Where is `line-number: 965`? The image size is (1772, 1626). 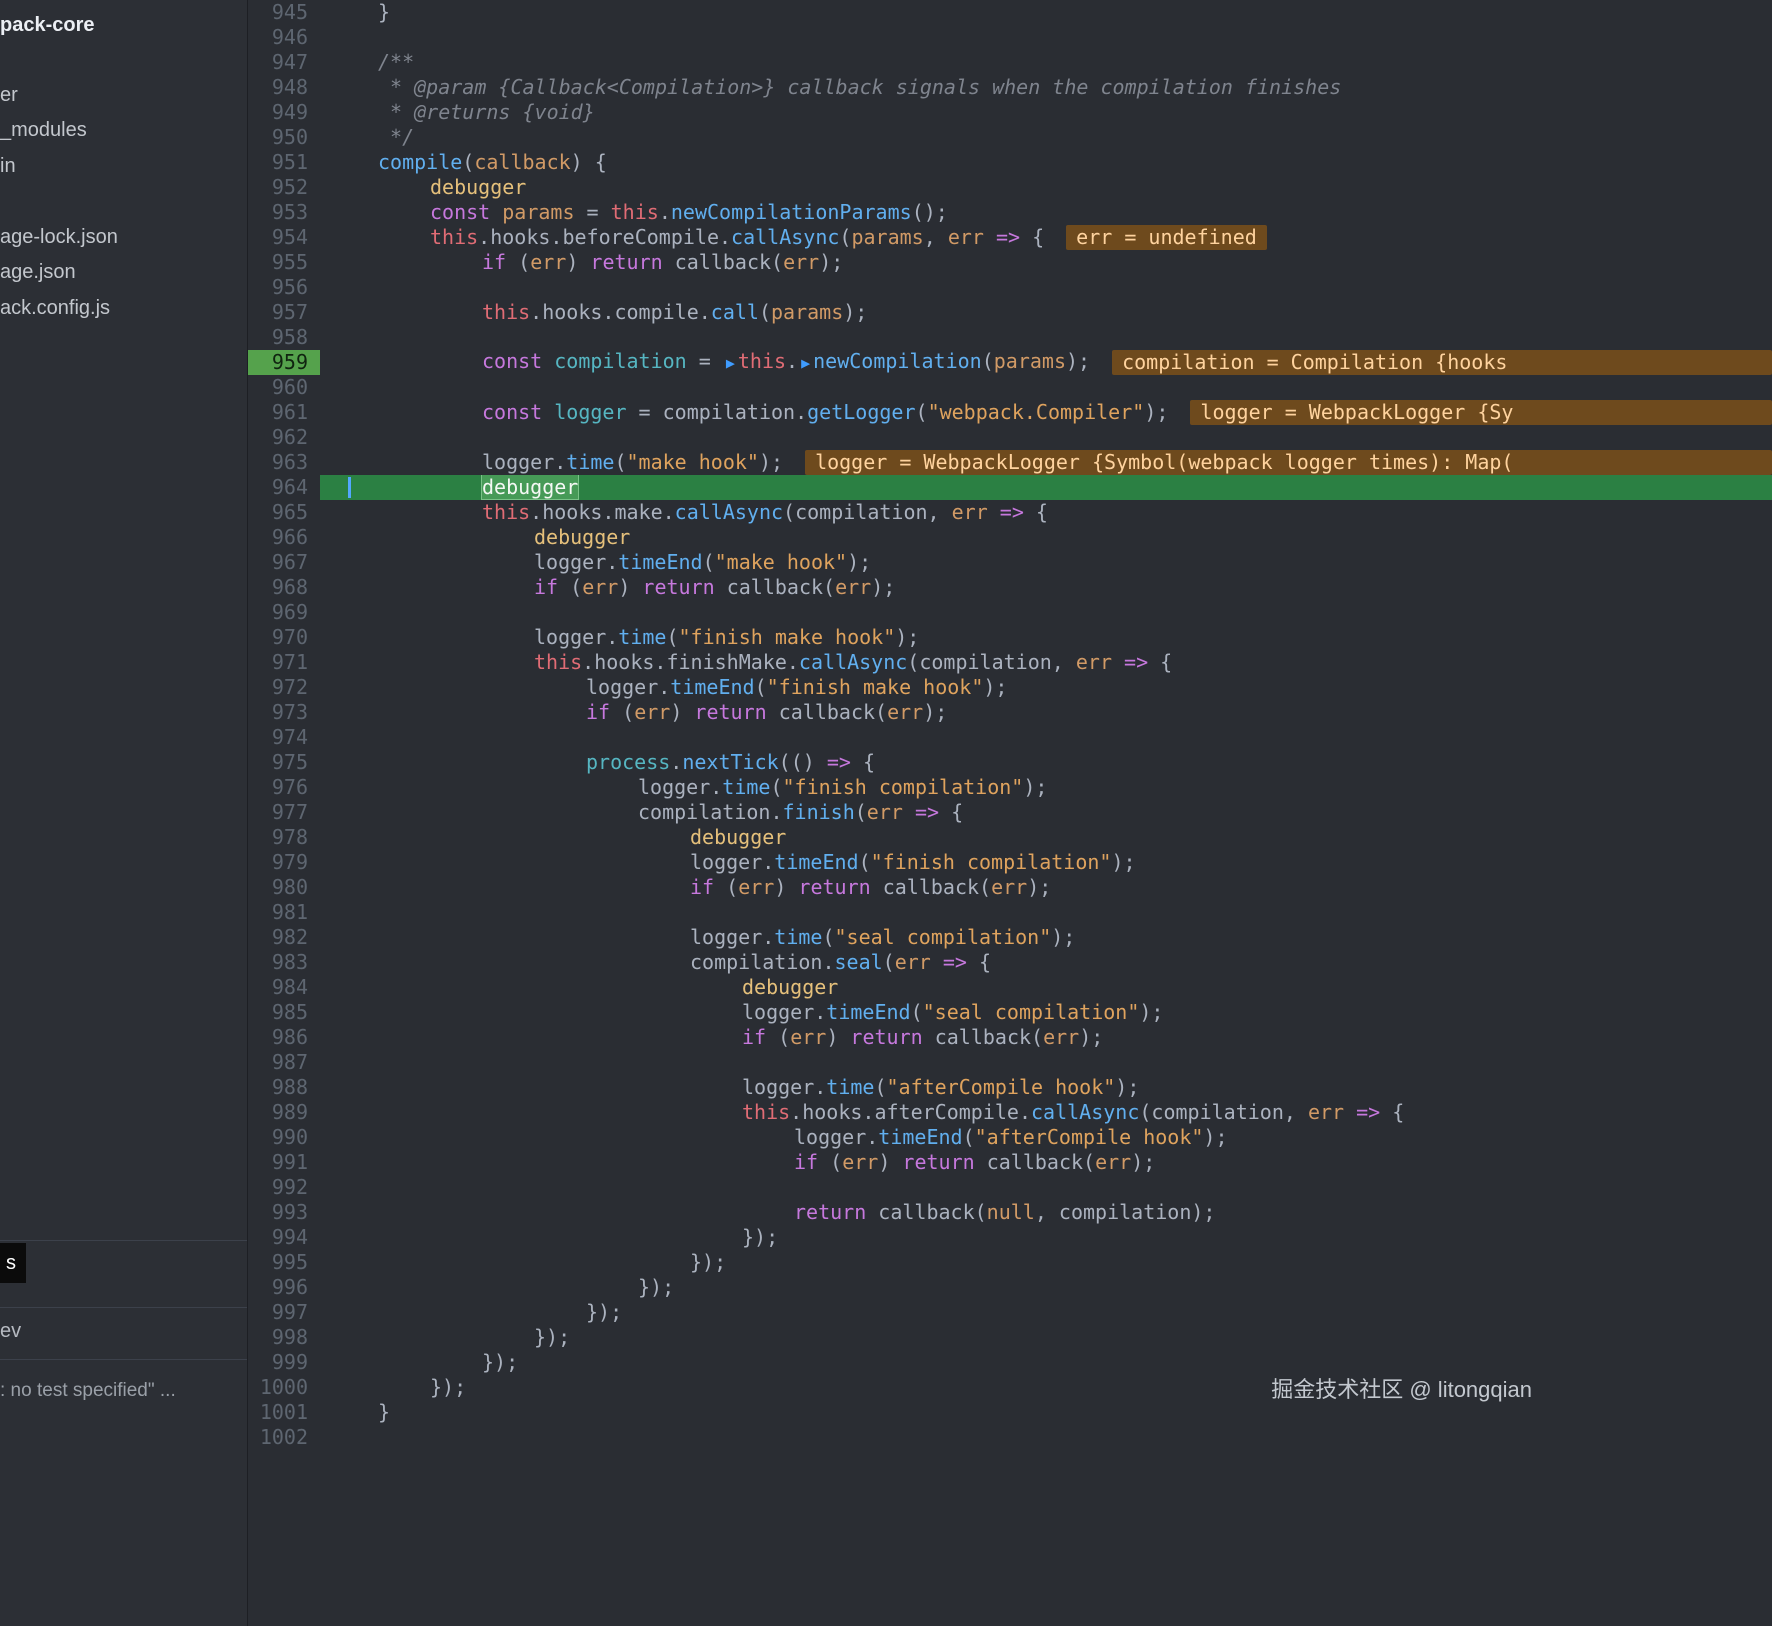 line-number: 965 is located at coordinates (284, 512).